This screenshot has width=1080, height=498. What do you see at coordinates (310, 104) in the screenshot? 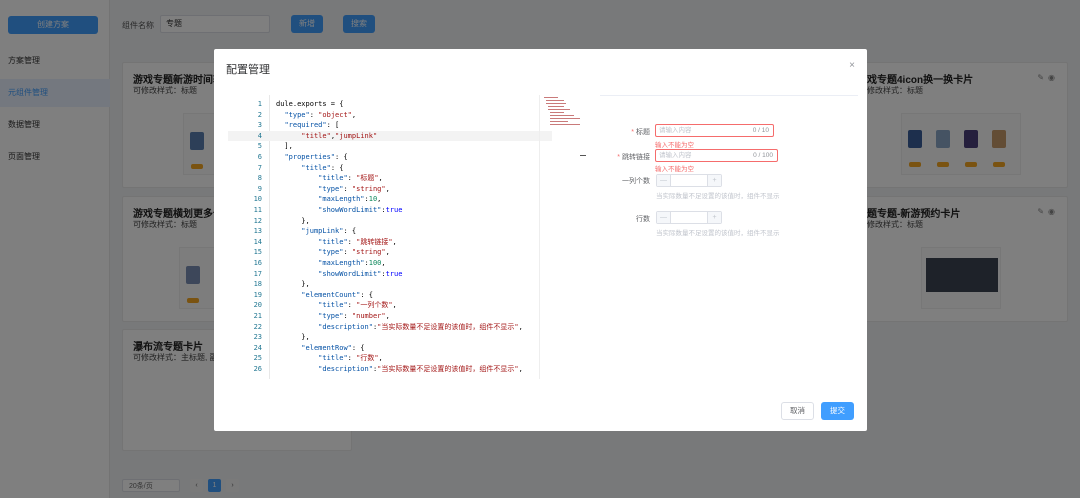
I see `code-text: dule.exports = {` at bounding box center [310, 104].